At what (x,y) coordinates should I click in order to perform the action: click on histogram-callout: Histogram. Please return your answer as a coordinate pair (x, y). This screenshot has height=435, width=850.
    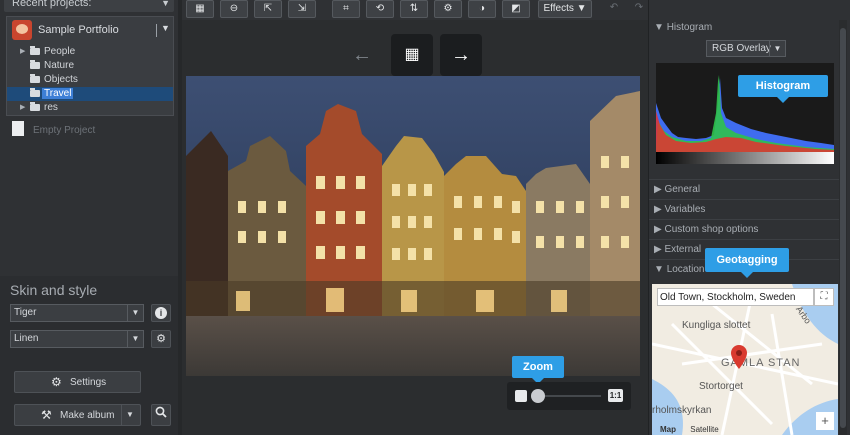
    Looking at the image, I should click on (783, 89).